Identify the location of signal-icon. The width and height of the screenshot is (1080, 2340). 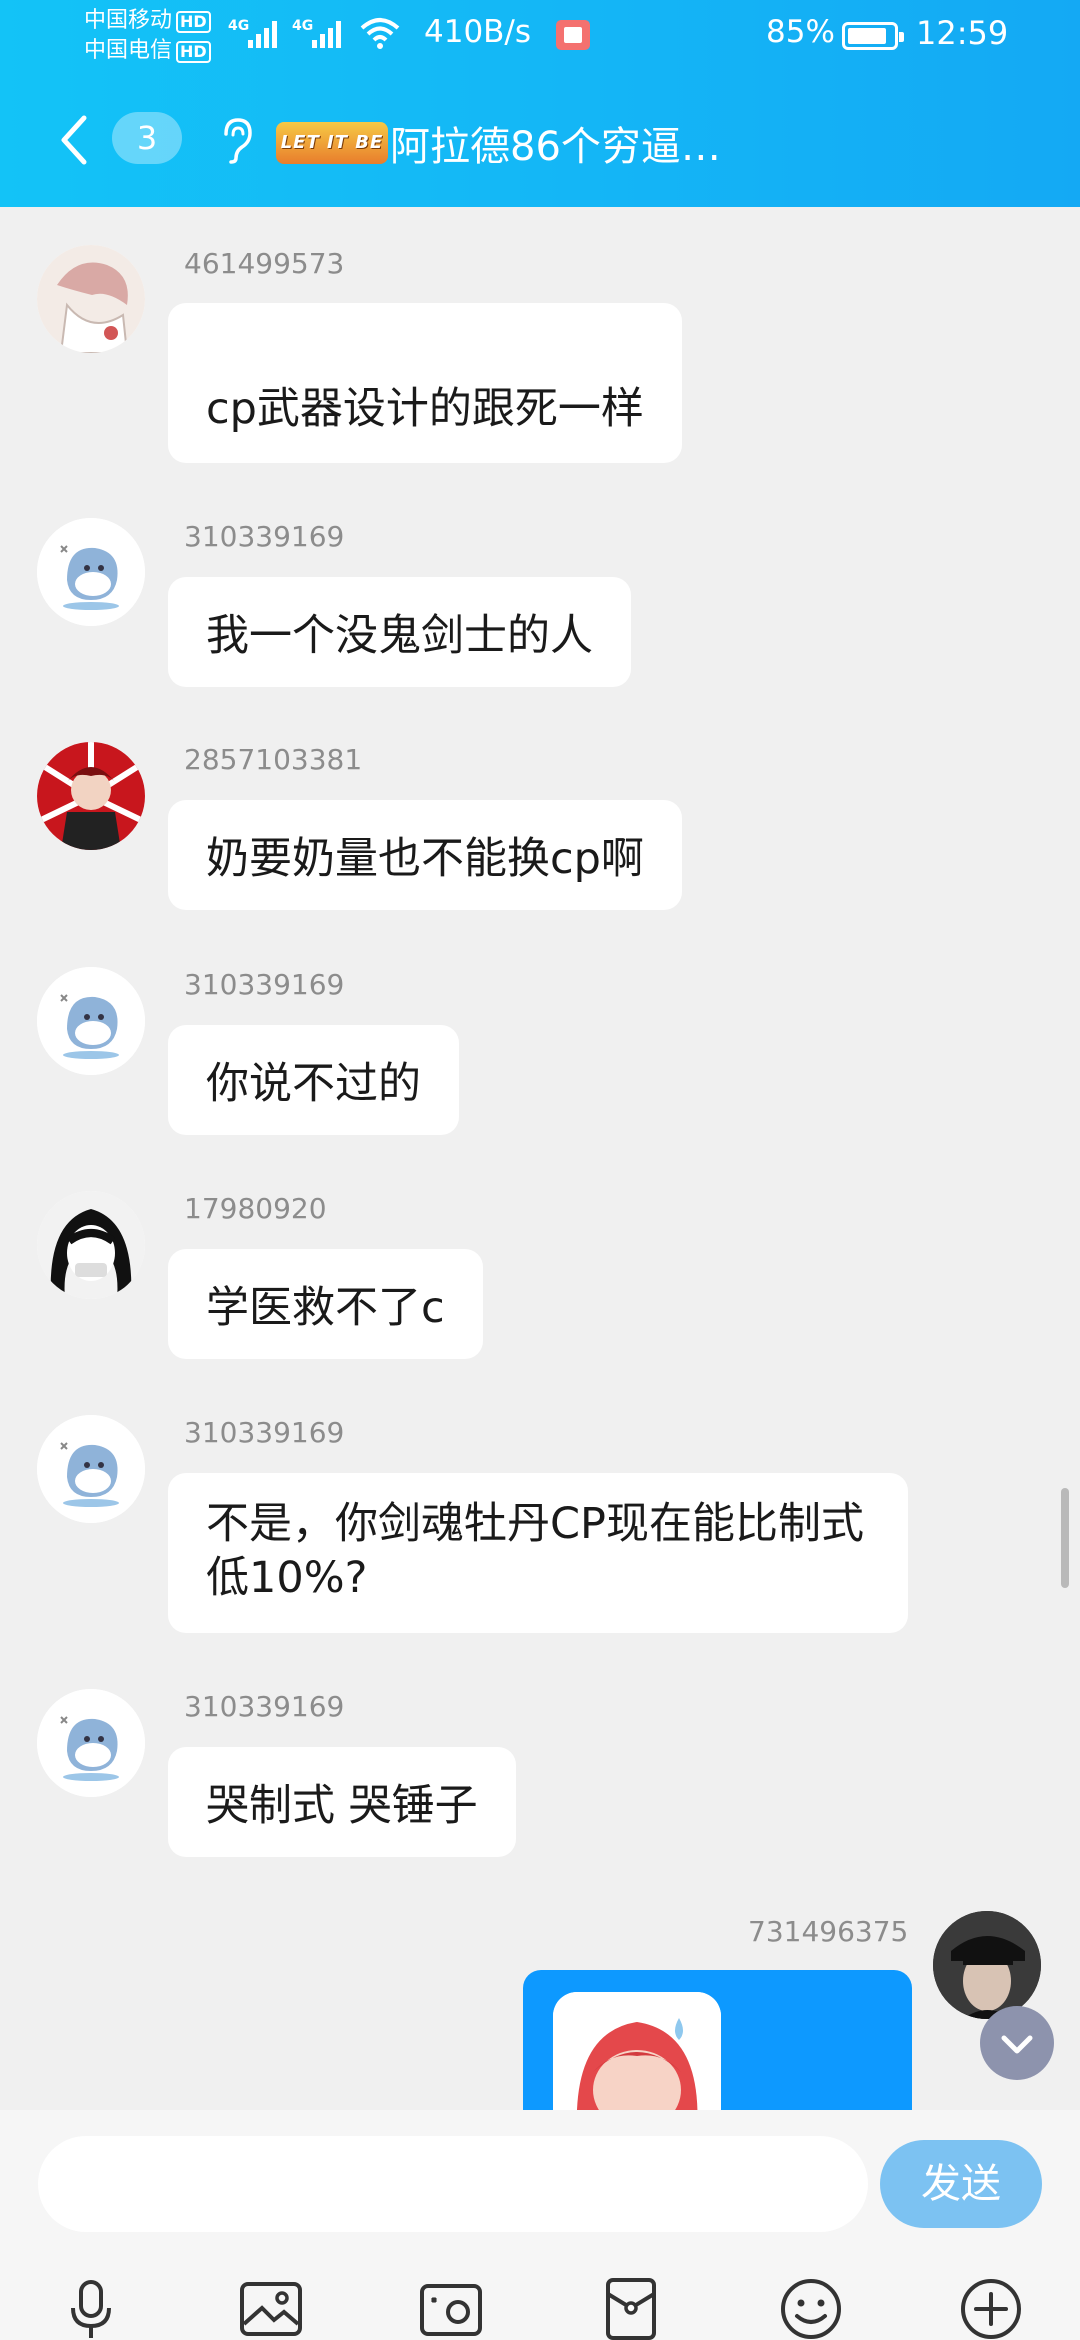
(262, 33).